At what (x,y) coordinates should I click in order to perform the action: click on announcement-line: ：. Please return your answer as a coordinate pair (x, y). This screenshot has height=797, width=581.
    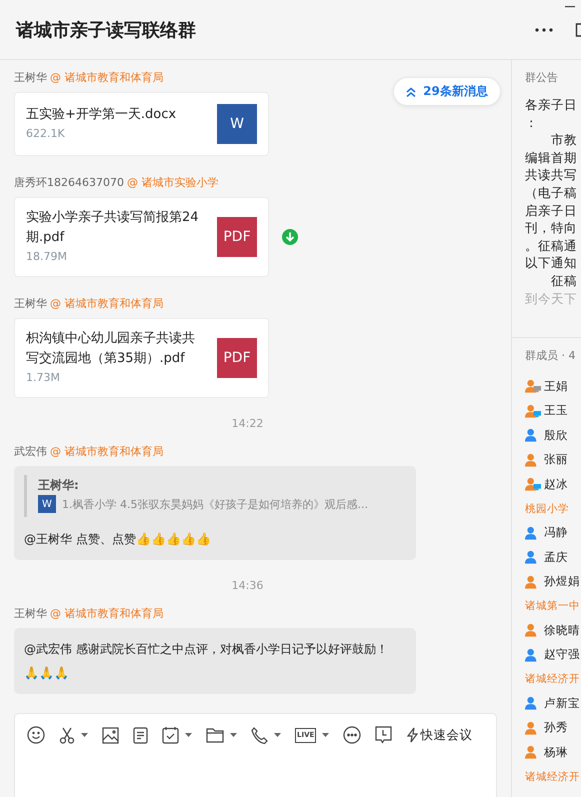
    Looking at the image, I should click on (532, 123).